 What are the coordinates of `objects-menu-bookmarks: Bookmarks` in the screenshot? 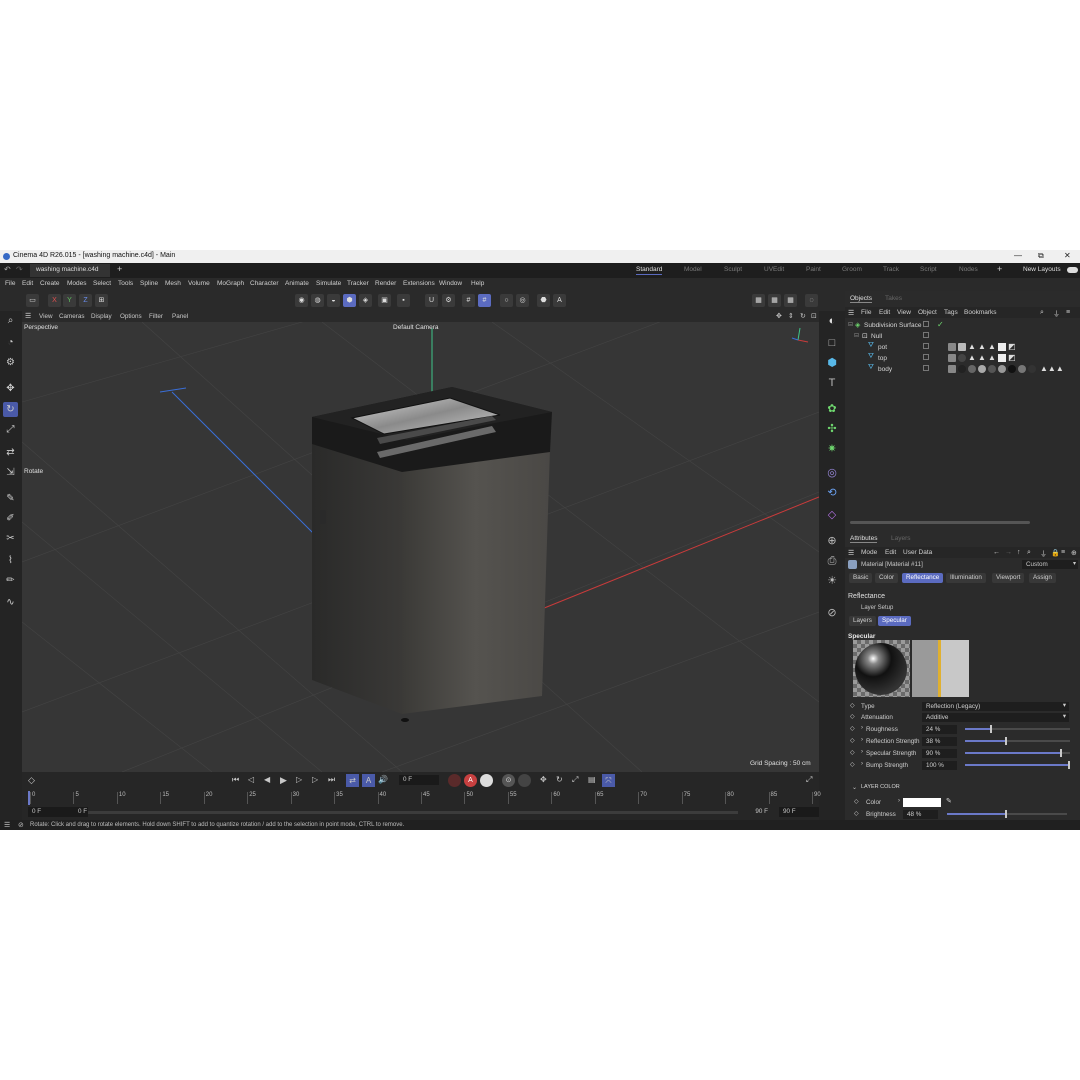 It's located at (980, 312).